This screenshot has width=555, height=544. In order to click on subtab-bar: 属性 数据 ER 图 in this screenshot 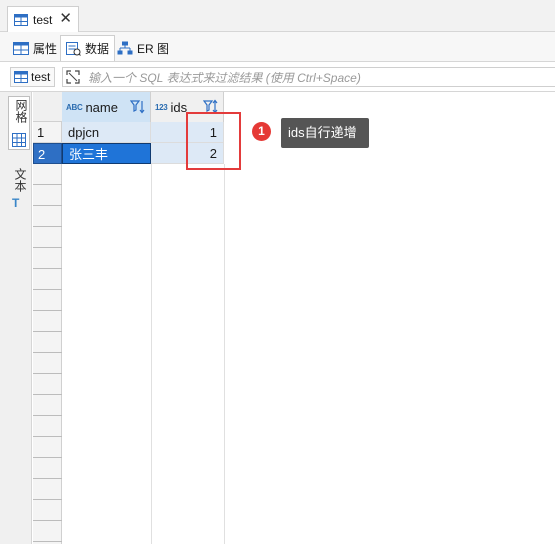, I will do `click(277, 47)`.